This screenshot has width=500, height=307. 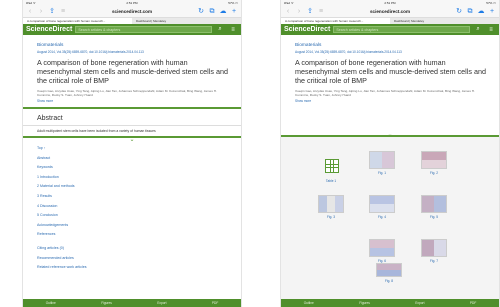 I want to click on toc-item: 3 Results, so click(x=132, y=197).